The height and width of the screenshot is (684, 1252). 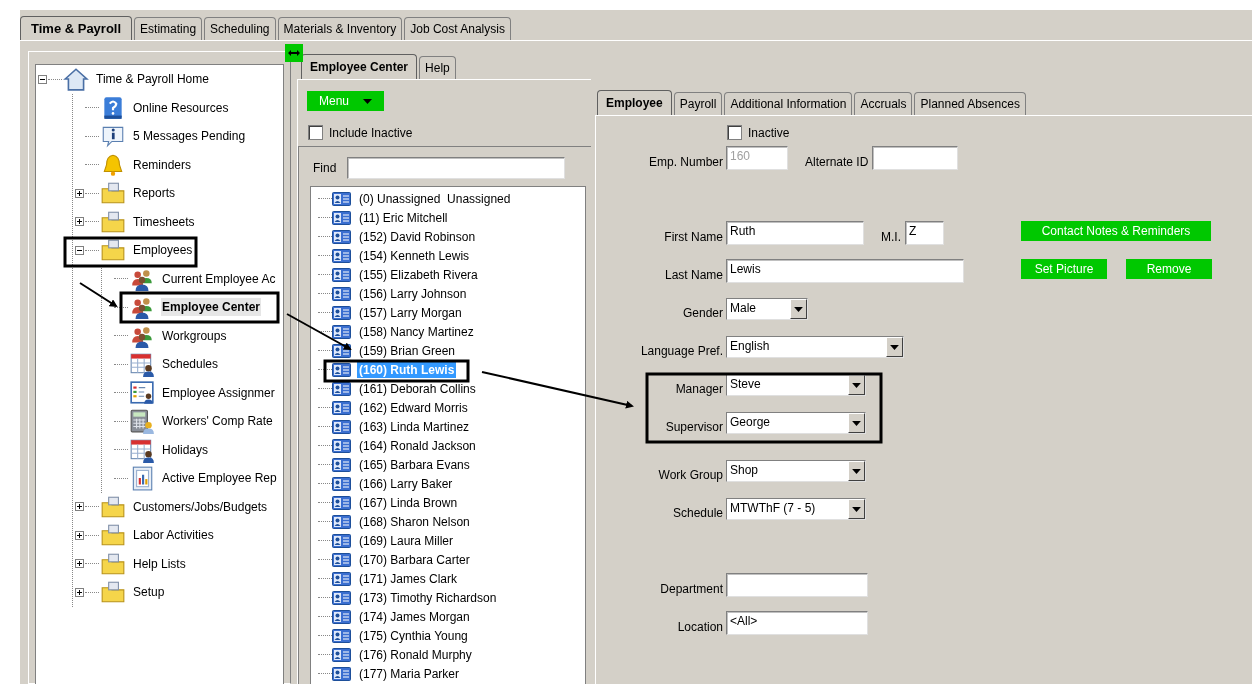 What do you see at coordinates (796, 471) in the screenshot?
I see `dropdown: Shop` at bounding box center [796, 471].